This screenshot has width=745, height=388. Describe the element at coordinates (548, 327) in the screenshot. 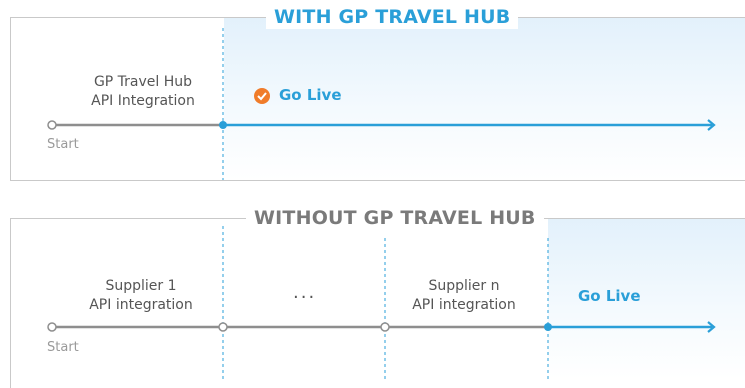

I see `without-live-node` at that location.